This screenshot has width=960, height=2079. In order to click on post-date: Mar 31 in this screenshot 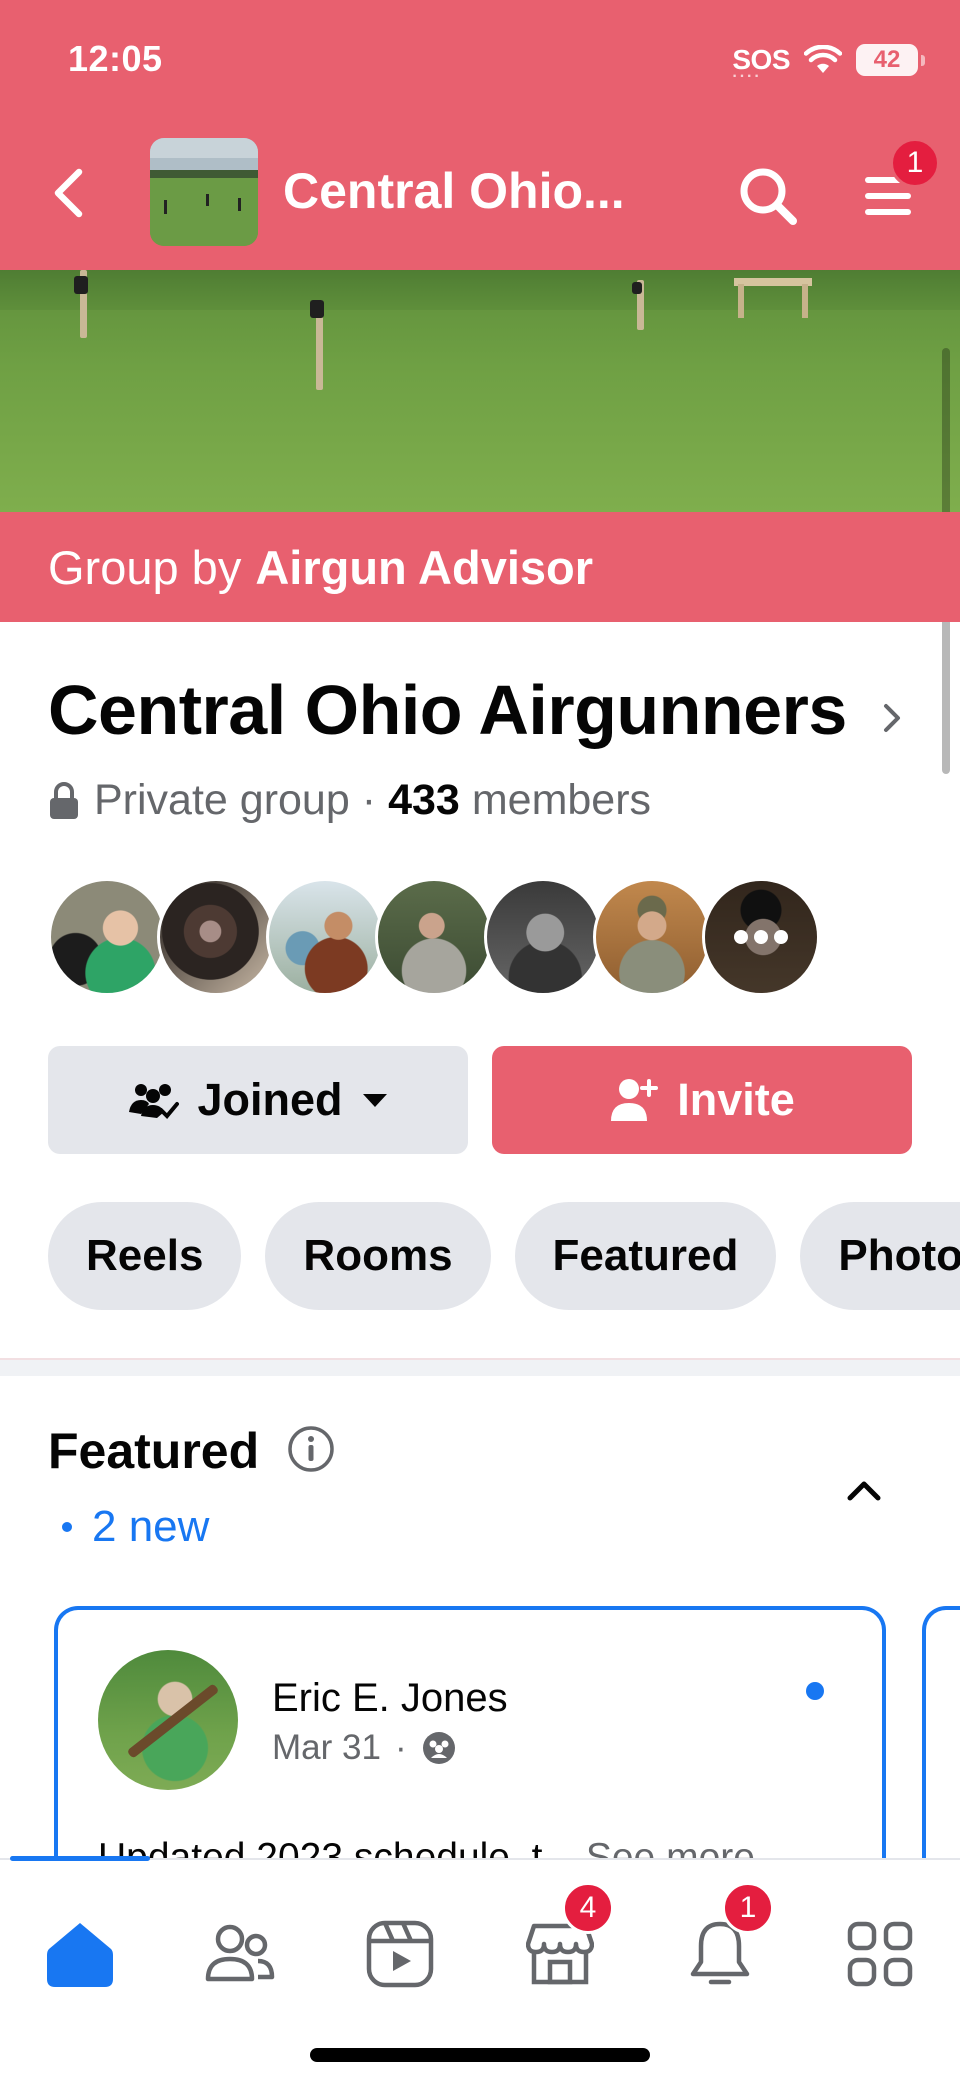, I will do `click(326, 1748)`.